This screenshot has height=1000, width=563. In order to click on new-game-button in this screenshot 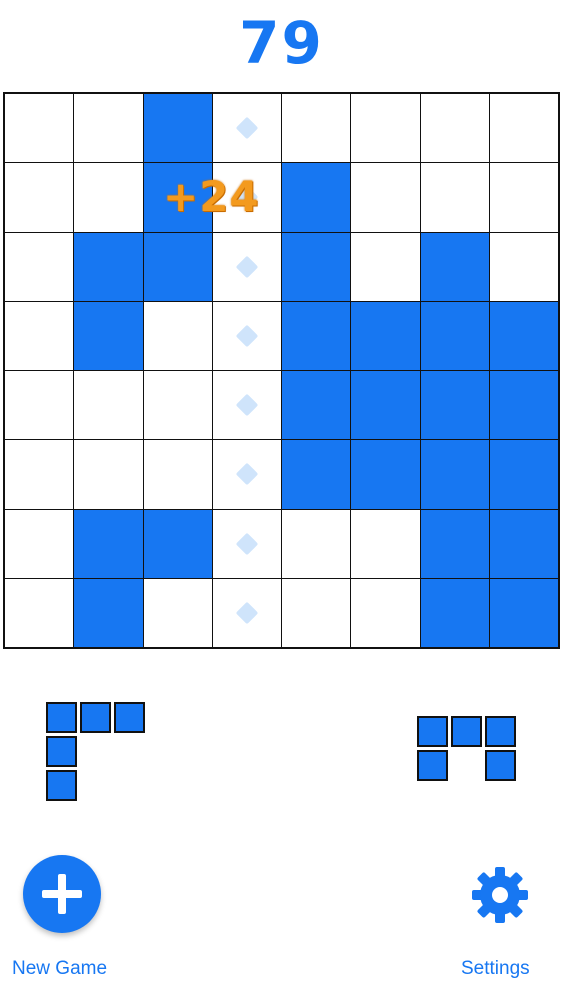, I will do `click(62, 894)`.